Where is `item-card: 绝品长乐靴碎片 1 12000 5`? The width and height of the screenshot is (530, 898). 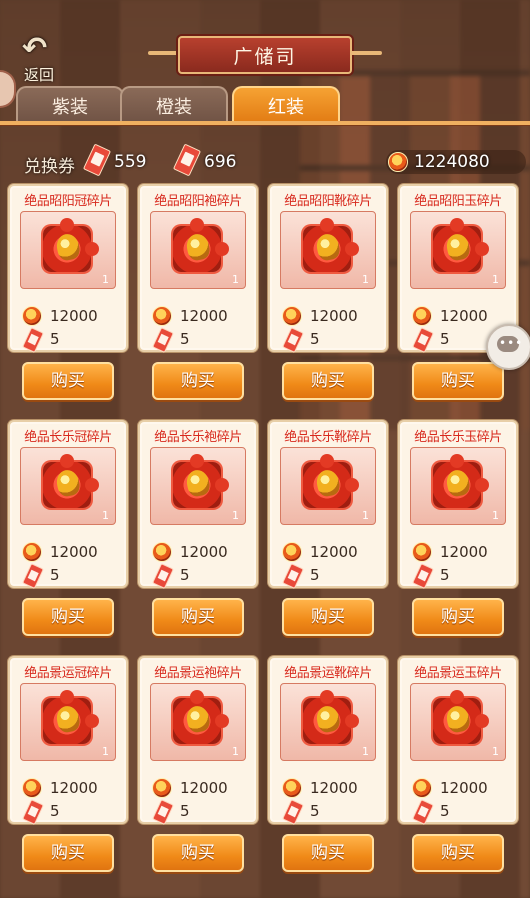 item-card: 绝品长乐靴碎片 1 12000 5 is located at coordinates (328, 504).